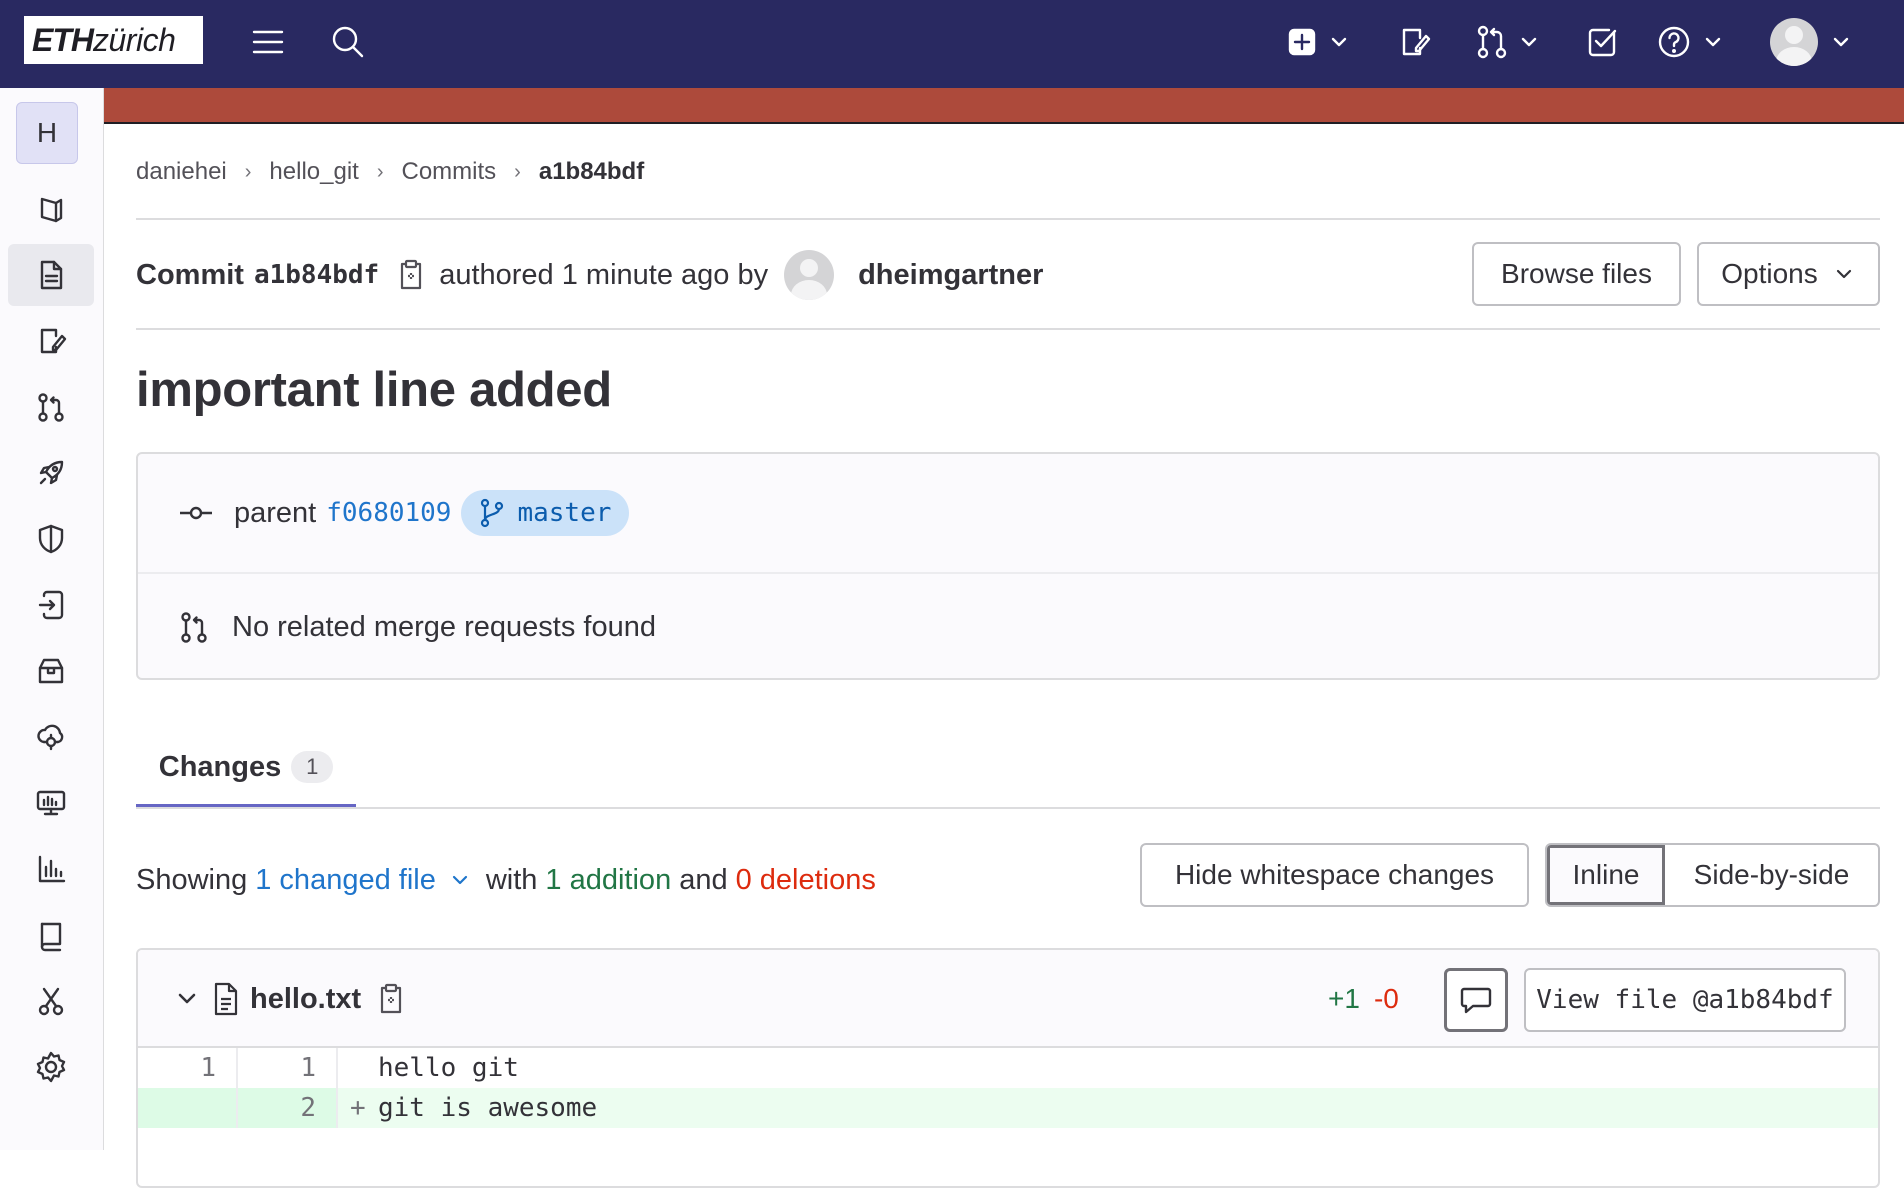 The height and width of the screenshot is (1188, 1904). Describe the element at coordinates (288, 1068) in the screenshot. I see `new-line-number: 1` at that location.